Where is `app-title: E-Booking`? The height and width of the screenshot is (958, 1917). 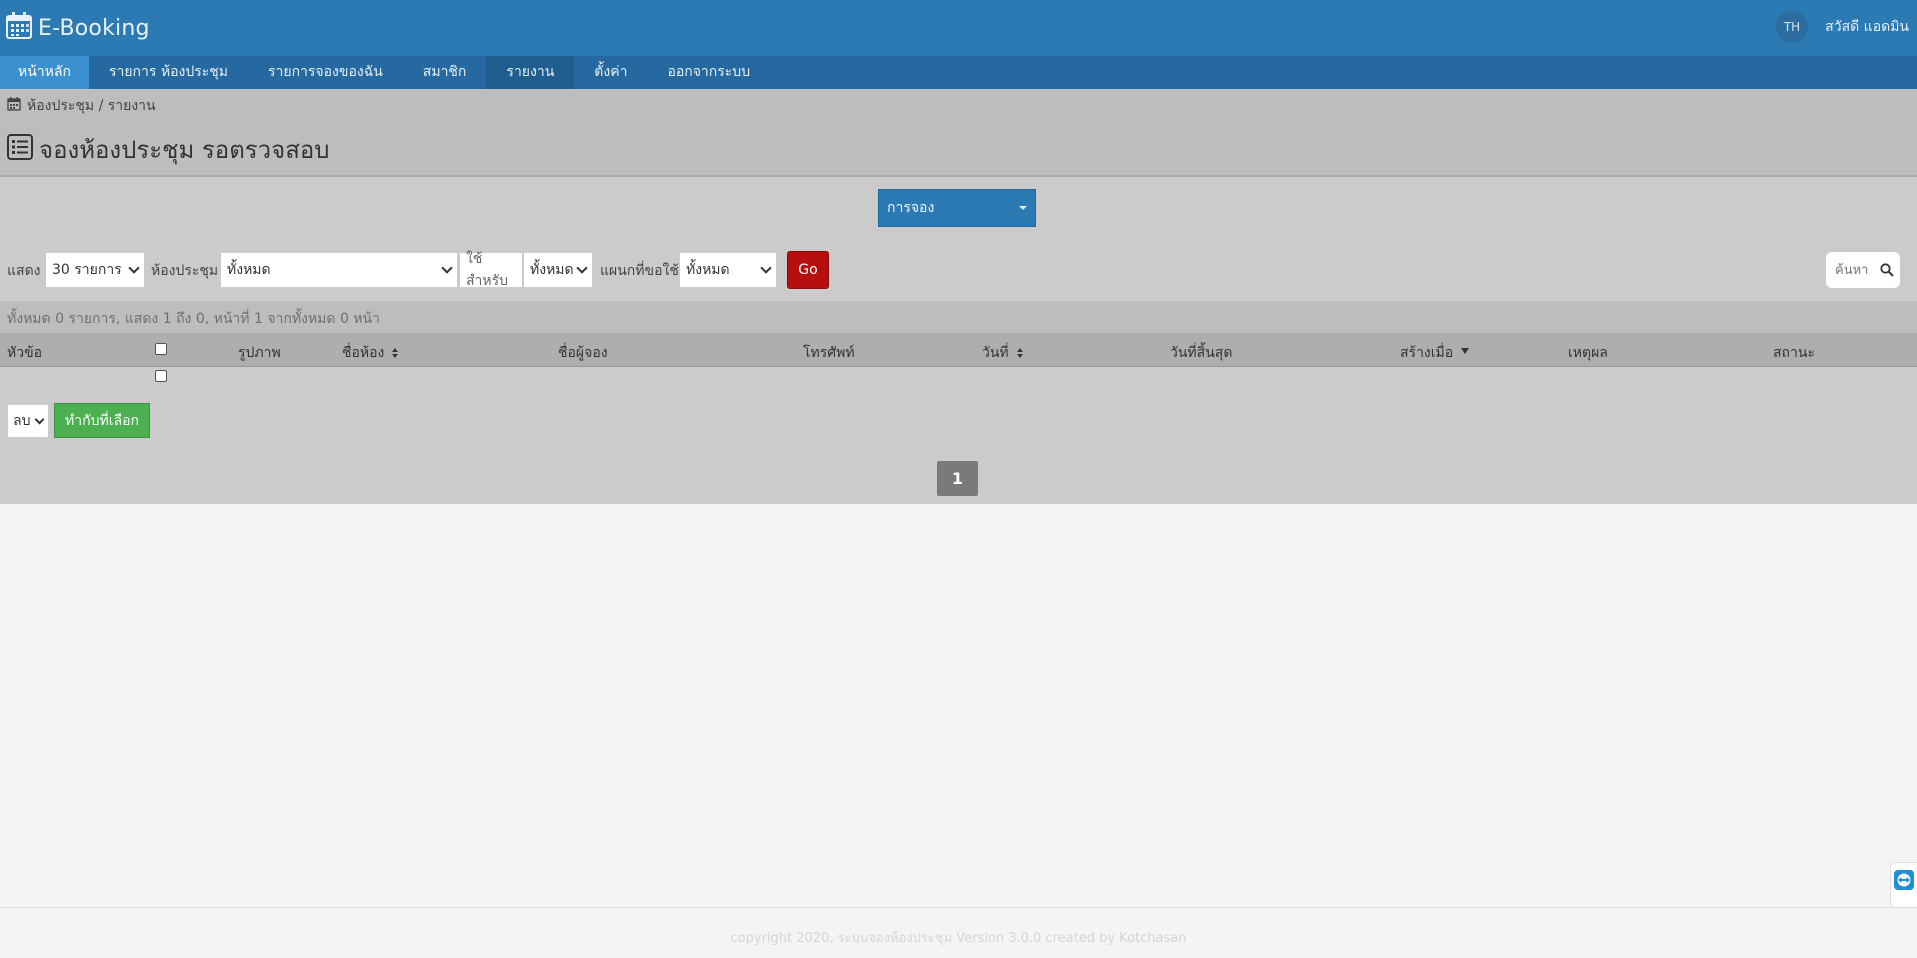 app-title: E-Booking is located at coordinates (94, 28).